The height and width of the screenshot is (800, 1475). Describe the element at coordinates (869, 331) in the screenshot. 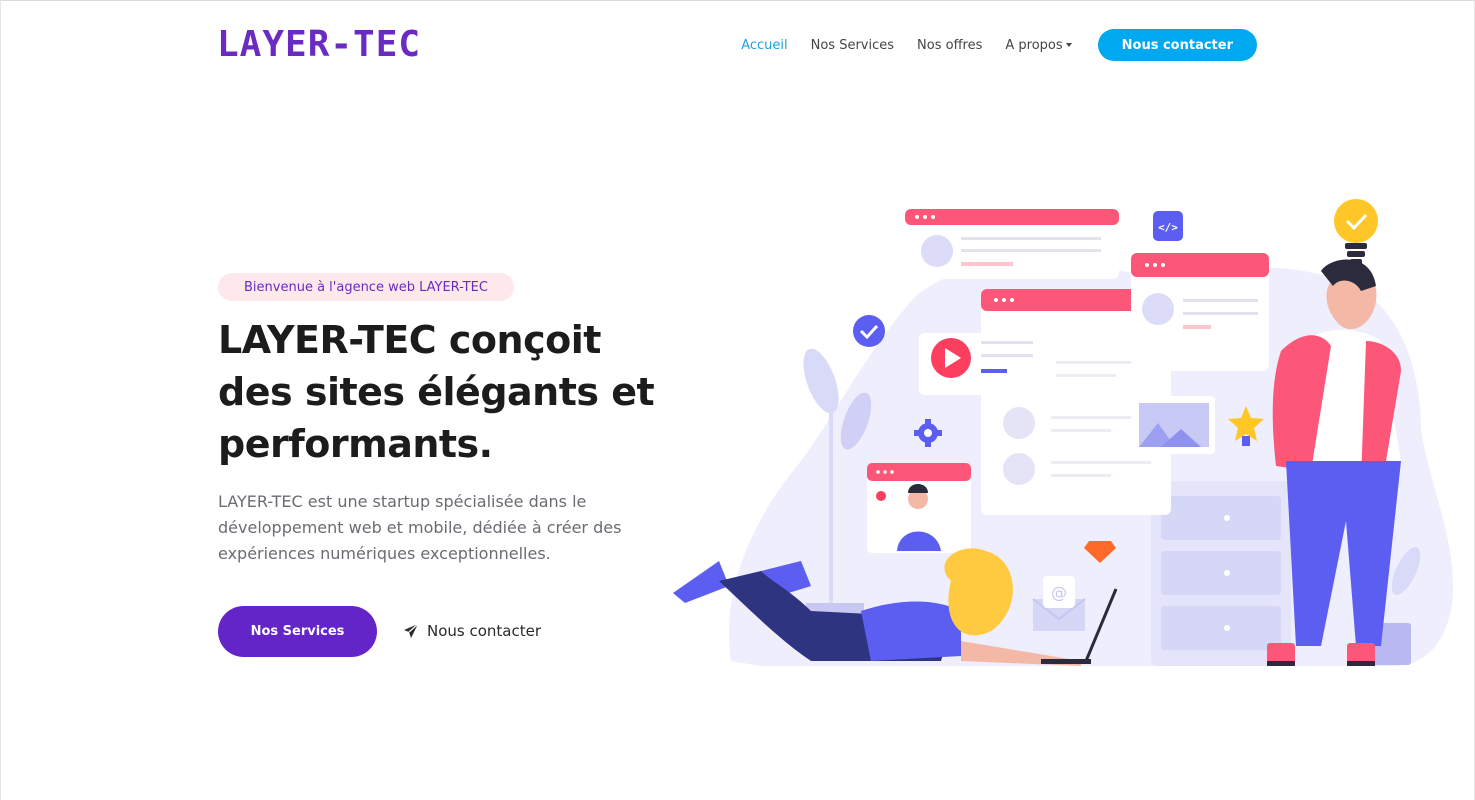

I see `check-badge-icon` at that location.